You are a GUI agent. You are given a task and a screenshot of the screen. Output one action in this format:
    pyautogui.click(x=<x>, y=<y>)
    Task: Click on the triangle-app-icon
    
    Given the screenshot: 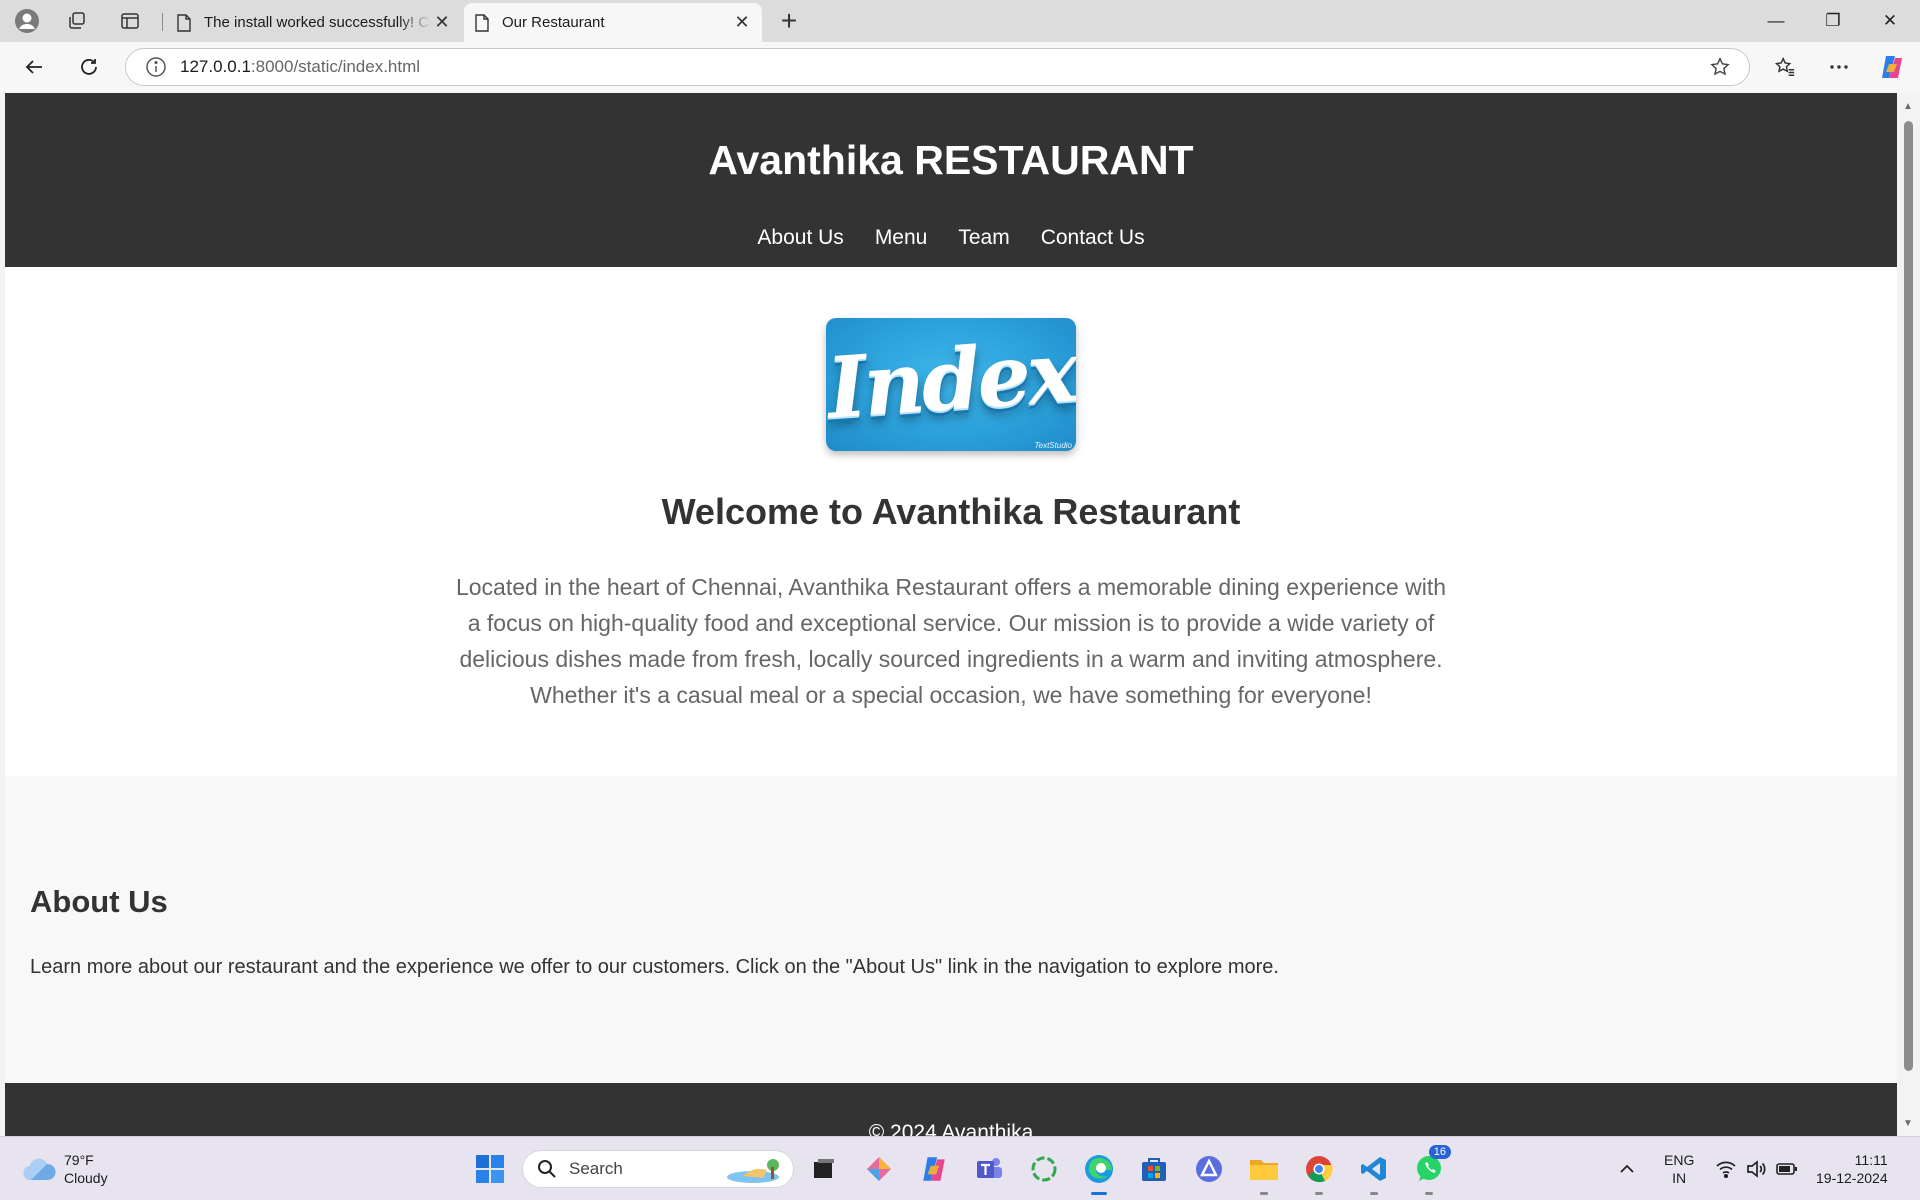 What is the action you would take?
    pyautogui.click(x=1209, y=1169)
    